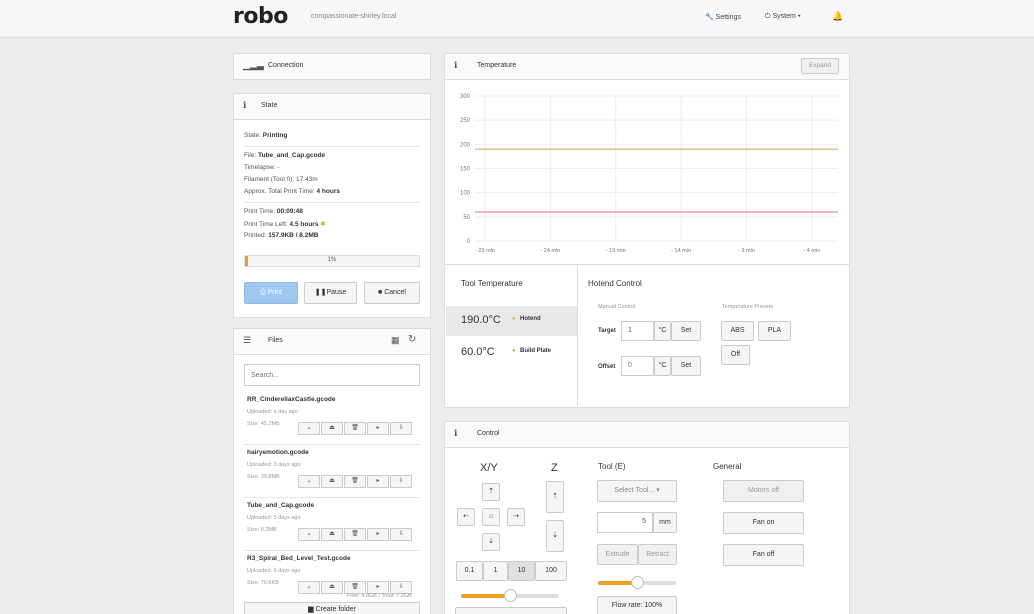 This screenshot has height=614, width=1034. What do you see at coordinates (395, 340) in the screenshot?
I see `sd-card-icon: ▦` at bounding box center [395, 340].